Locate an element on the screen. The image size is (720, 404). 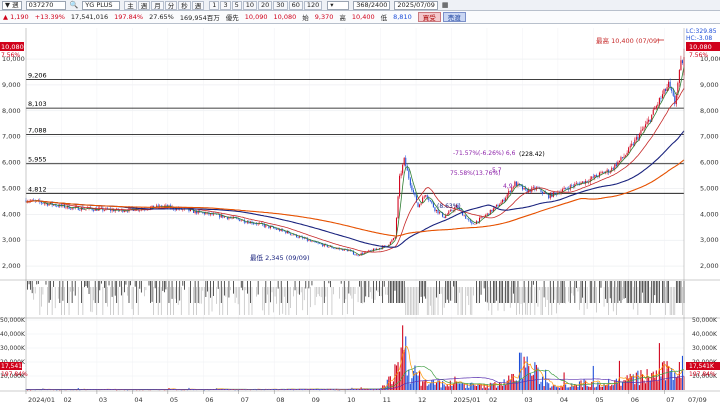
volume-value: 17,541,016 is located at coordinates (89, 17).